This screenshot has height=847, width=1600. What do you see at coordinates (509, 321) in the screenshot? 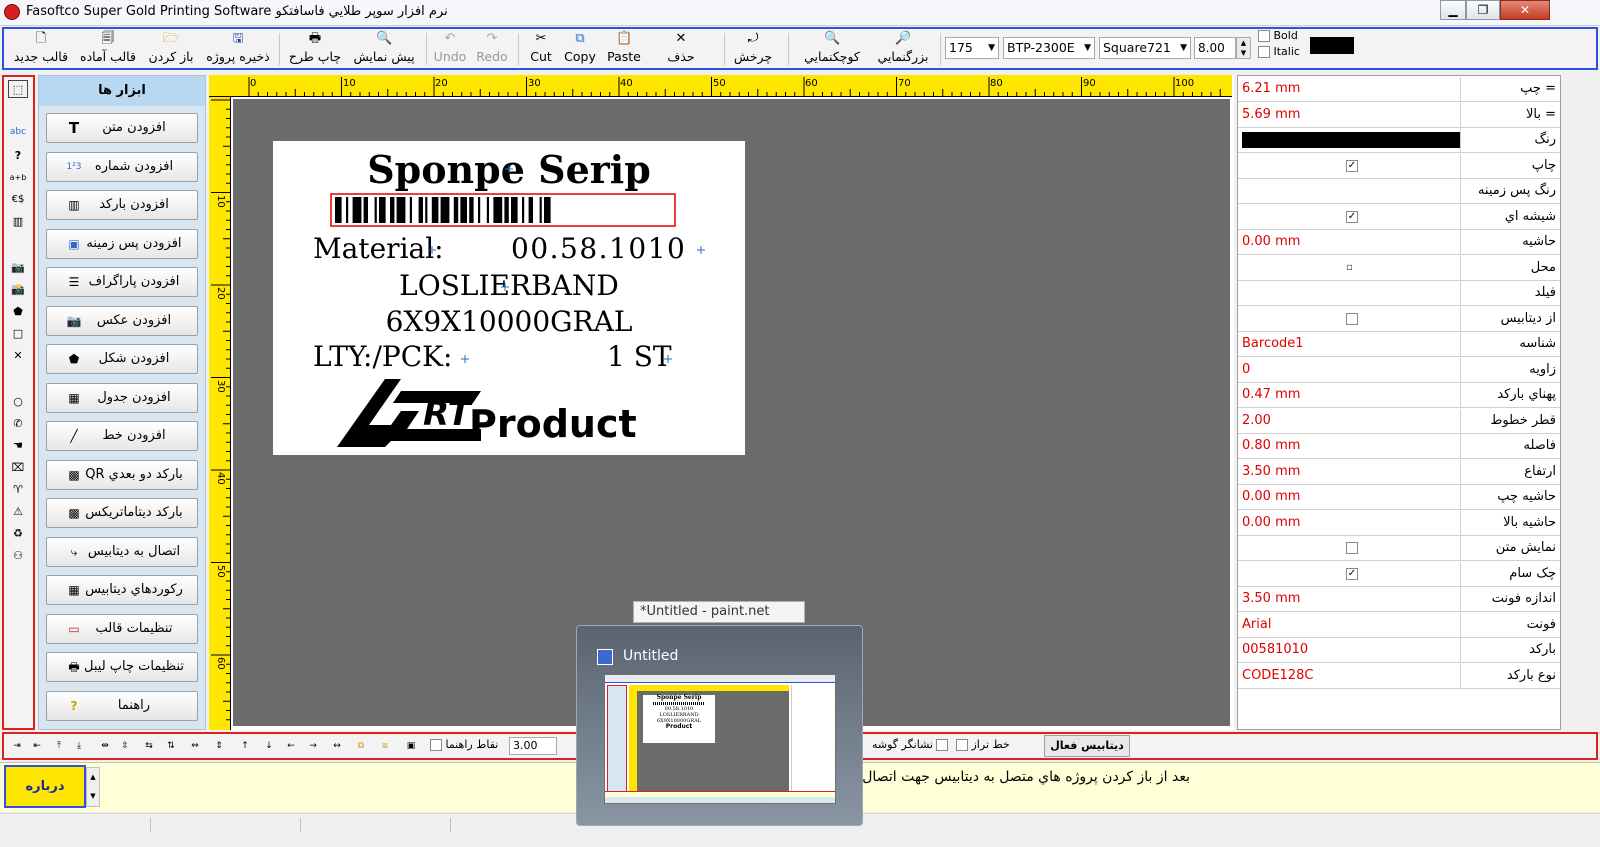
I see `label-line-3: 6X9X10000GRAL` at bounding box center [509, 321].